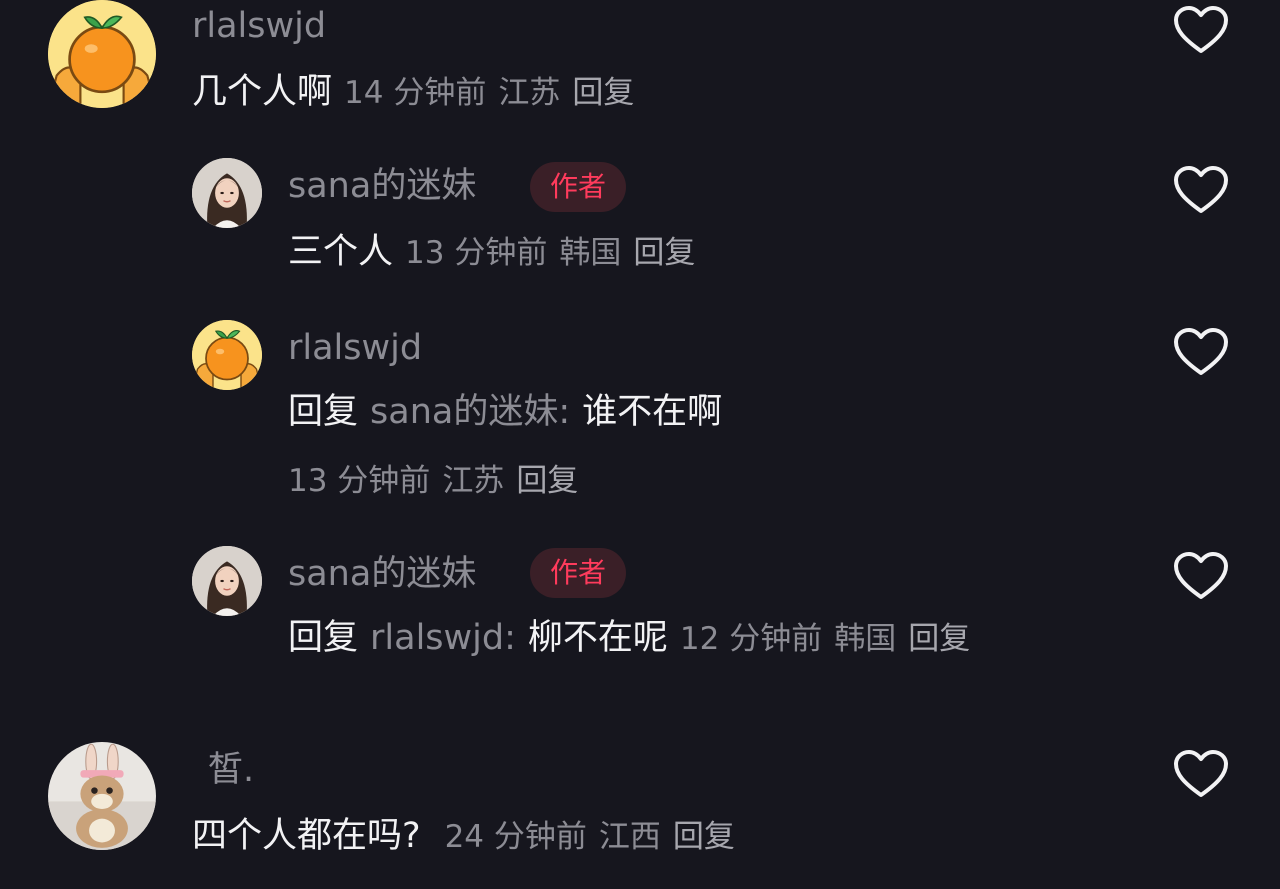 The width and height of the screenshot is (1280, 889). What do you see at coordinates (652, 412) in the screenshot?
I see `reply-text: 谁不在啊` at bounding box center [652, 412].